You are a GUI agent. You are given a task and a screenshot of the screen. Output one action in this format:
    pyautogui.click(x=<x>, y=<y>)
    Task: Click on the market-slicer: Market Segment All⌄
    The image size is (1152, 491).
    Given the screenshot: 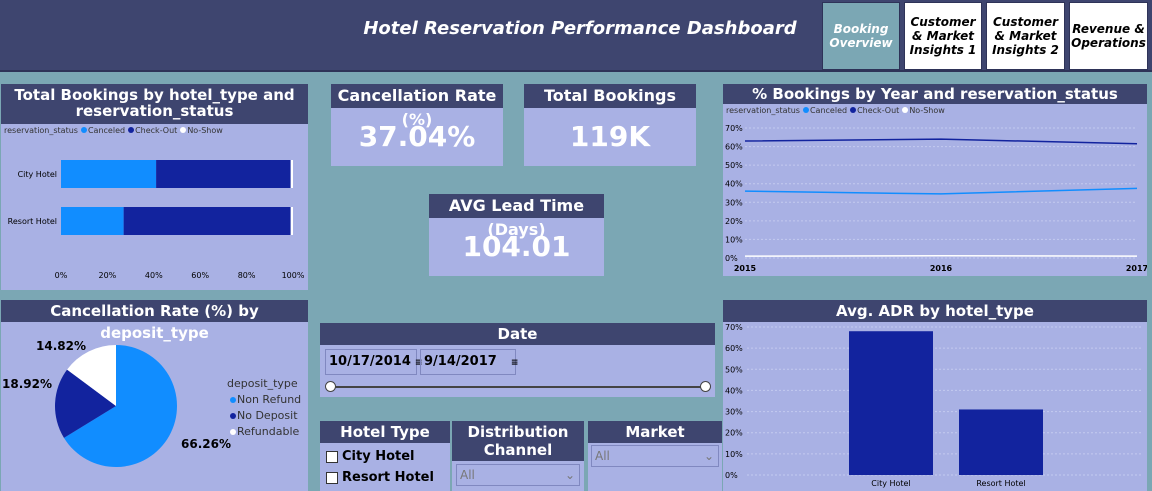 What is the action you would take?
    pyautogui.click(x=655, y=456)
    